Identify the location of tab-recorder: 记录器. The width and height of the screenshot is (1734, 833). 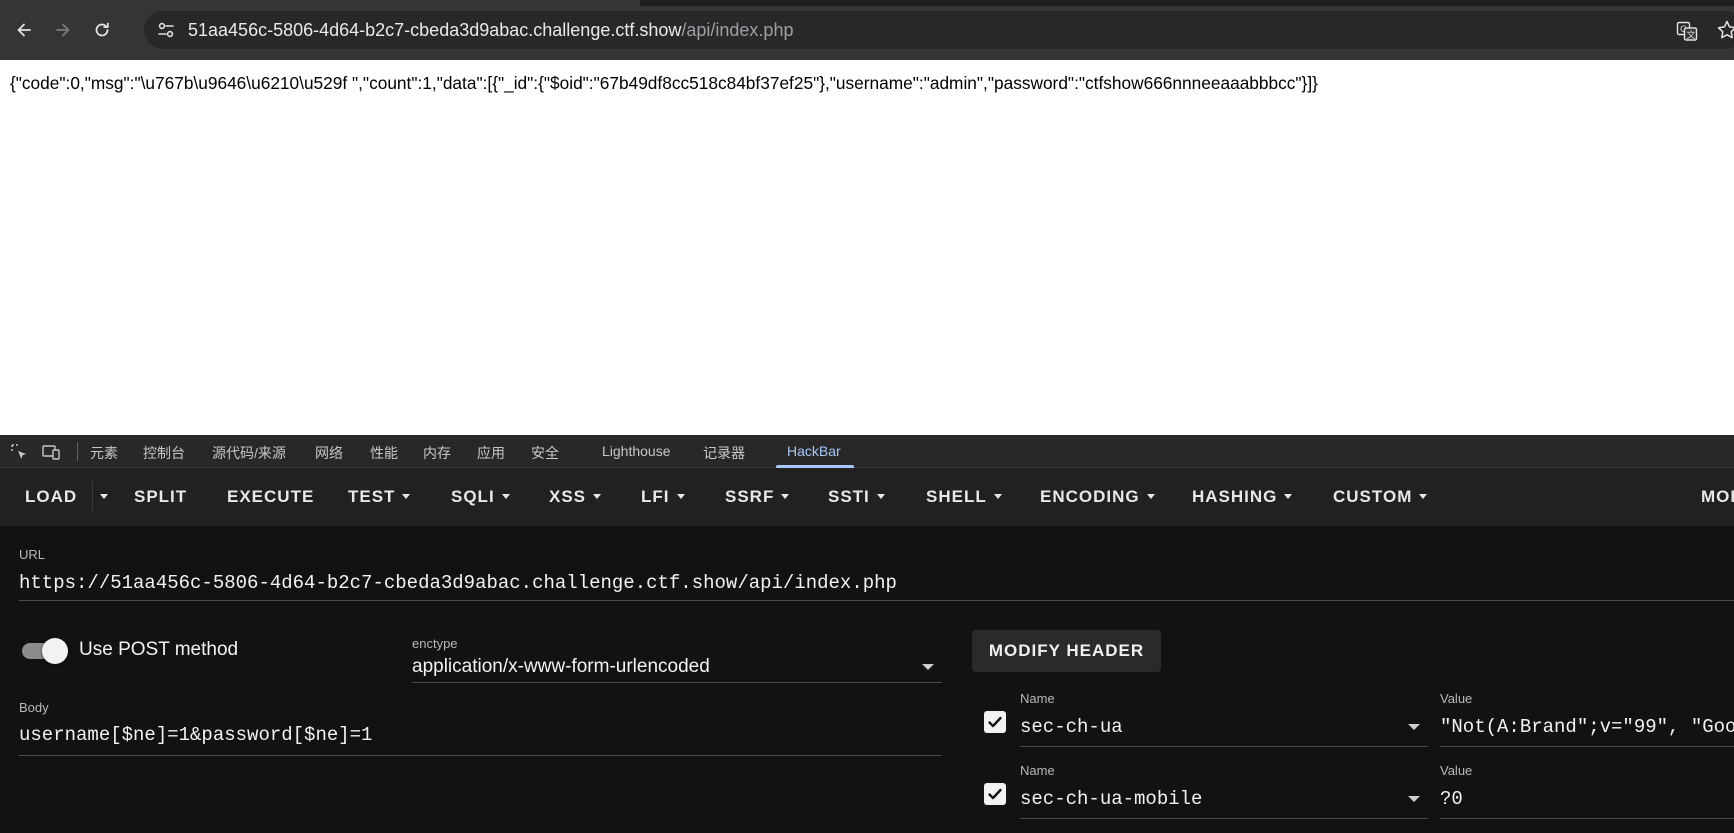
(724, 453).